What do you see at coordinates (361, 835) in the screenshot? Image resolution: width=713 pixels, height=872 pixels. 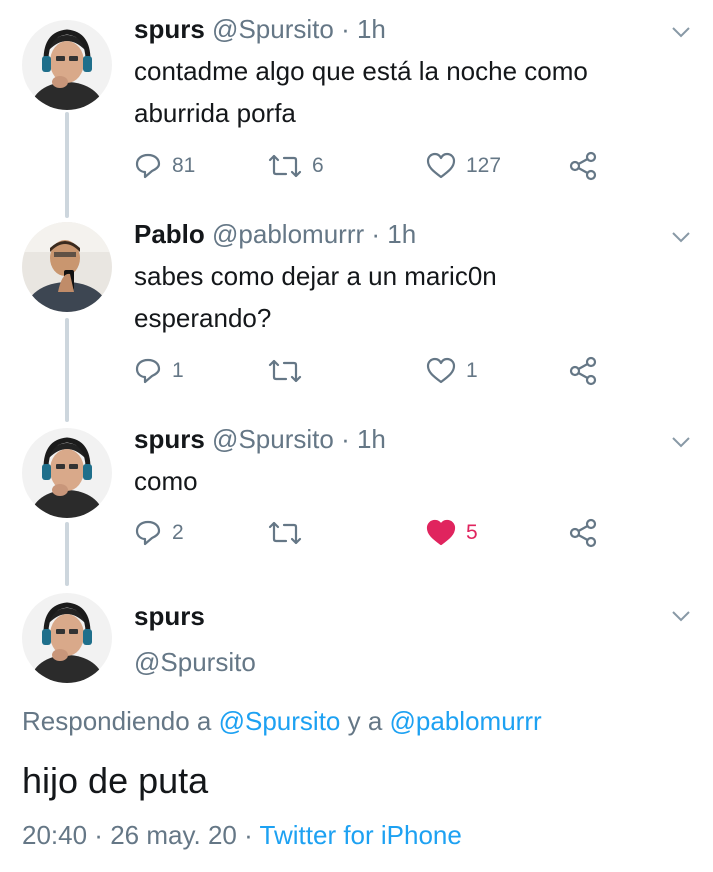 I see `tweet-source-link: Twitter for iPhone` at bounding box center [361, 835].